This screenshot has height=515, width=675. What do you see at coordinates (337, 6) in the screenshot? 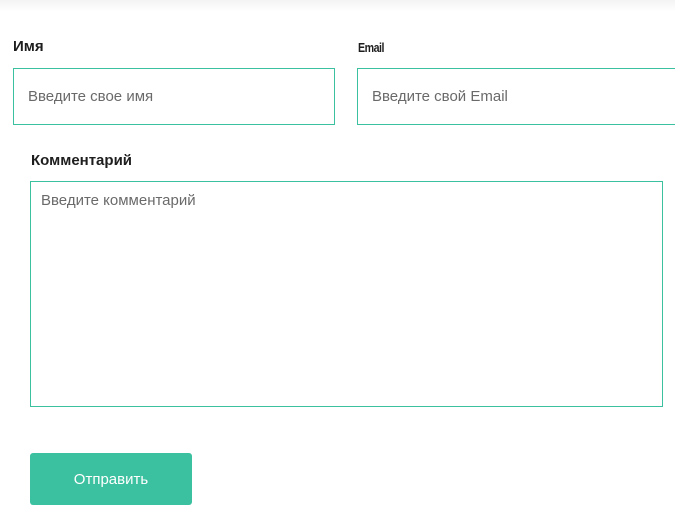
I see `top-divider` at bounding box center [337, 6].